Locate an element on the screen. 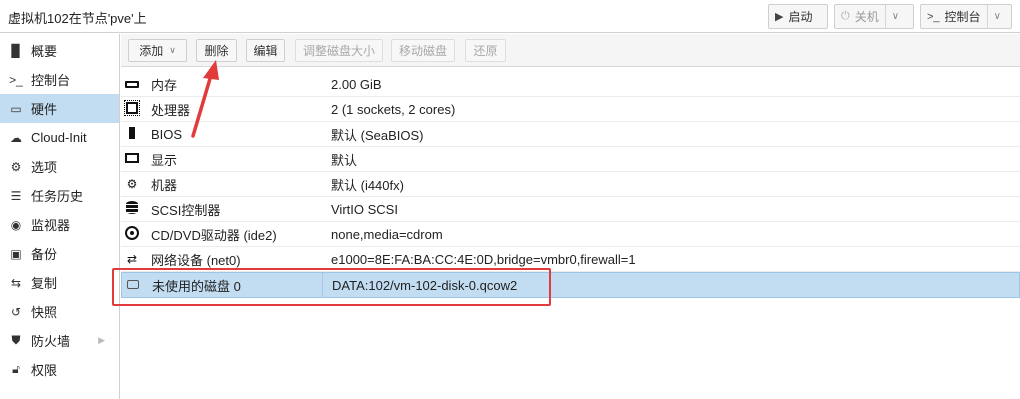  row-value: DATA:102/vm-102-disk-0.qcow2 is located at coordinates (425, 285).